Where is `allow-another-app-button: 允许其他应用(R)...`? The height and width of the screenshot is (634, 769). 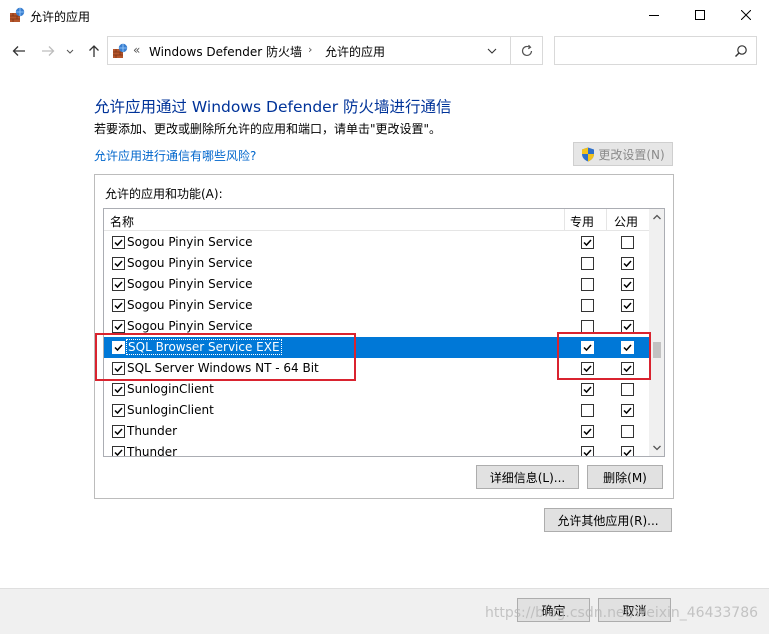 allow-another-app-button: 允许其他应用(R)... is located at coordinates (608, 520).